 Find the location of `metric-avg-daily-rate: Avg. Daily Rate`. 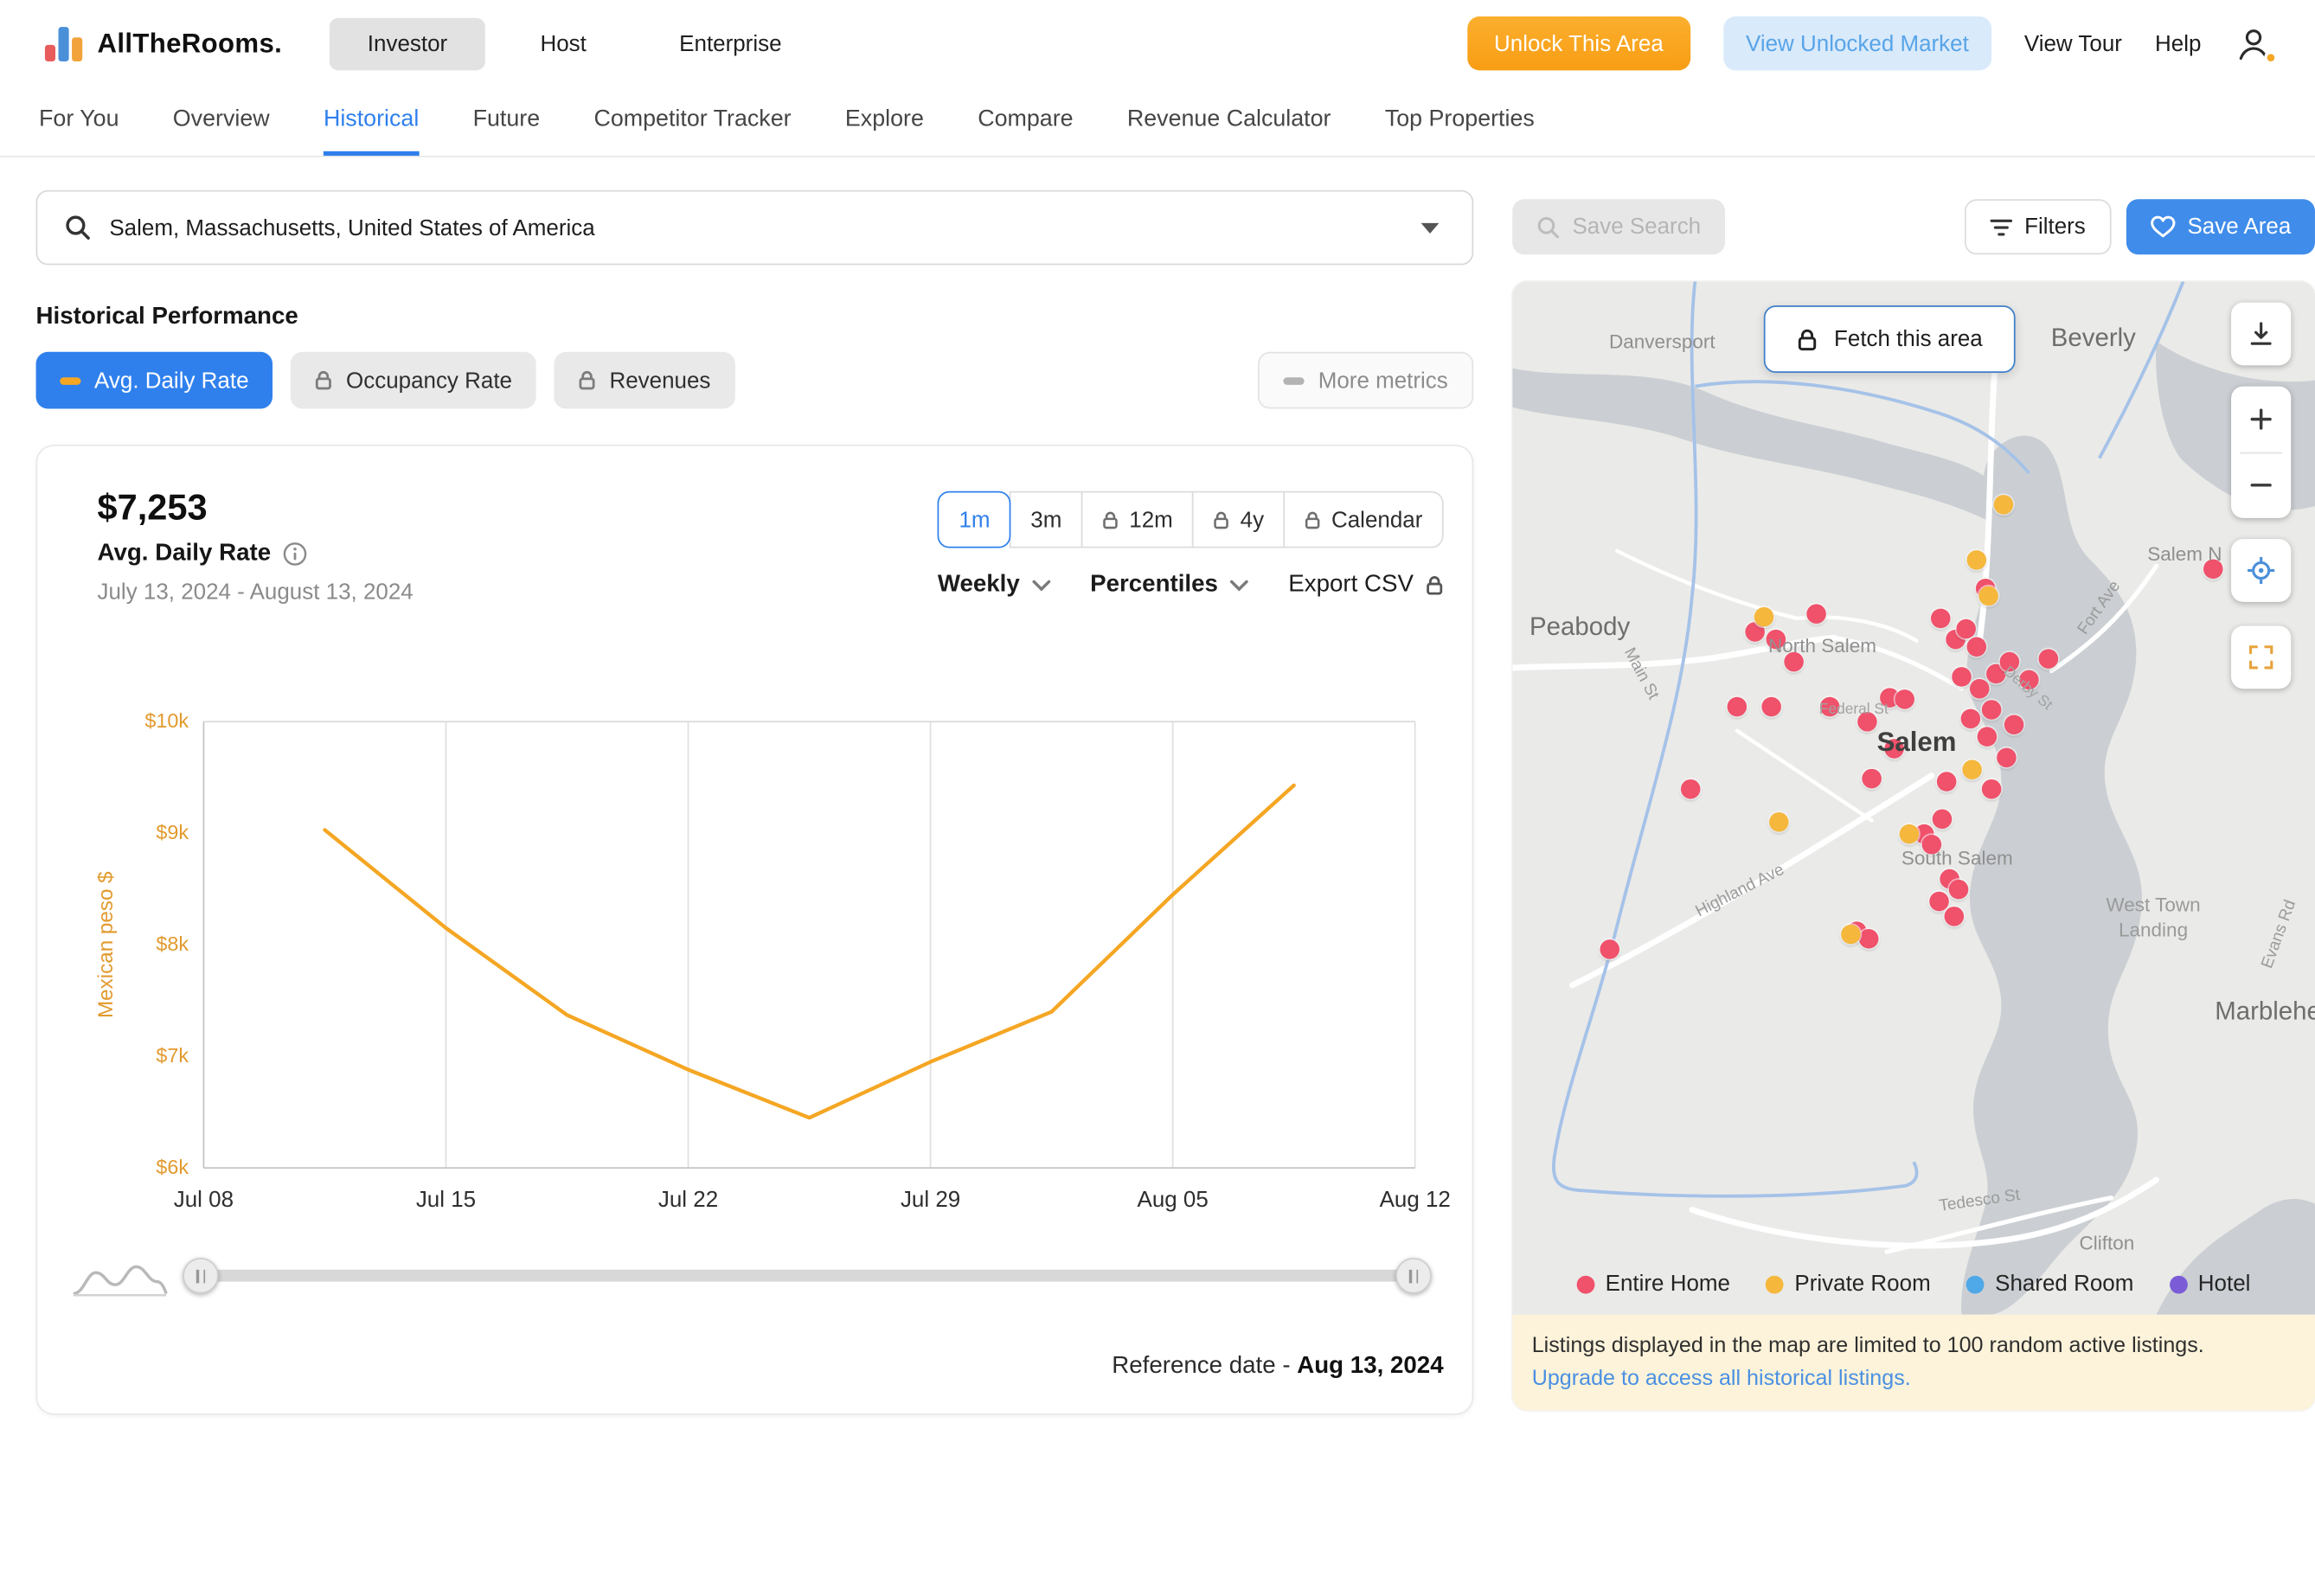

metric-avg-daily-rate: Avg. Daily Rate is located at coordinates (154, 380).